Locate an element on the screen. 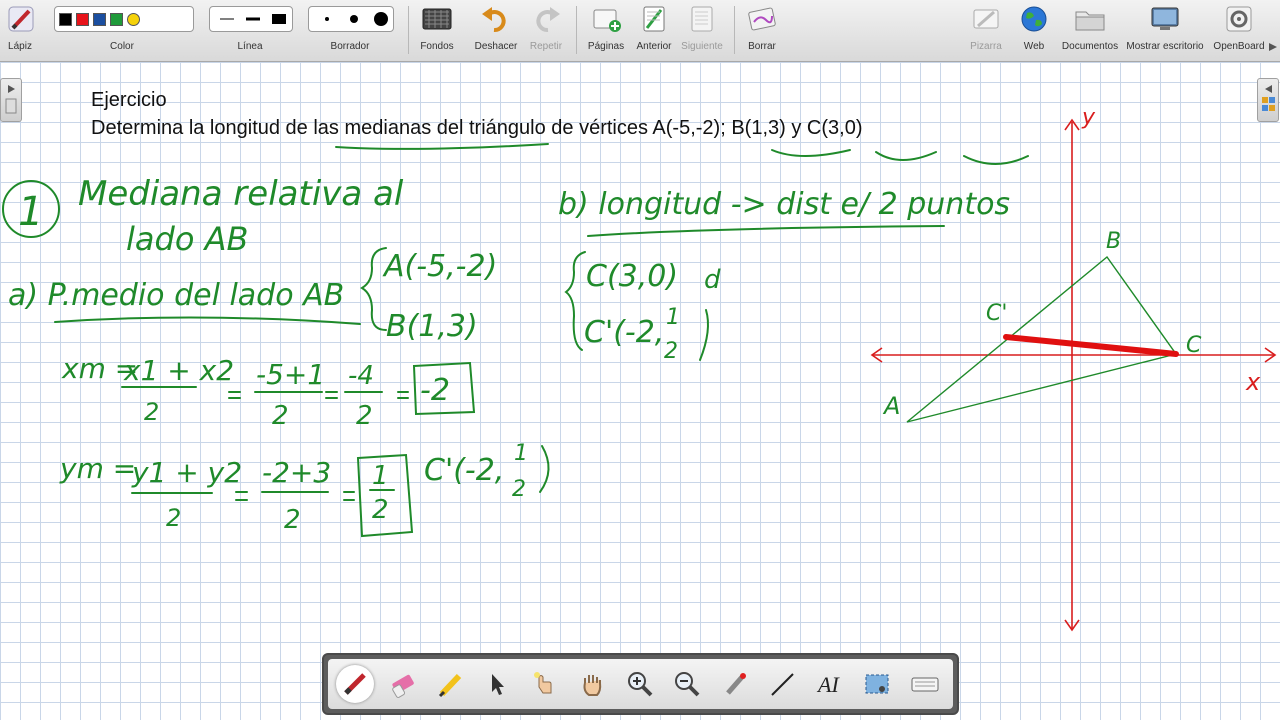  heading-line2: lado AB is located at coordinates (187, 239).